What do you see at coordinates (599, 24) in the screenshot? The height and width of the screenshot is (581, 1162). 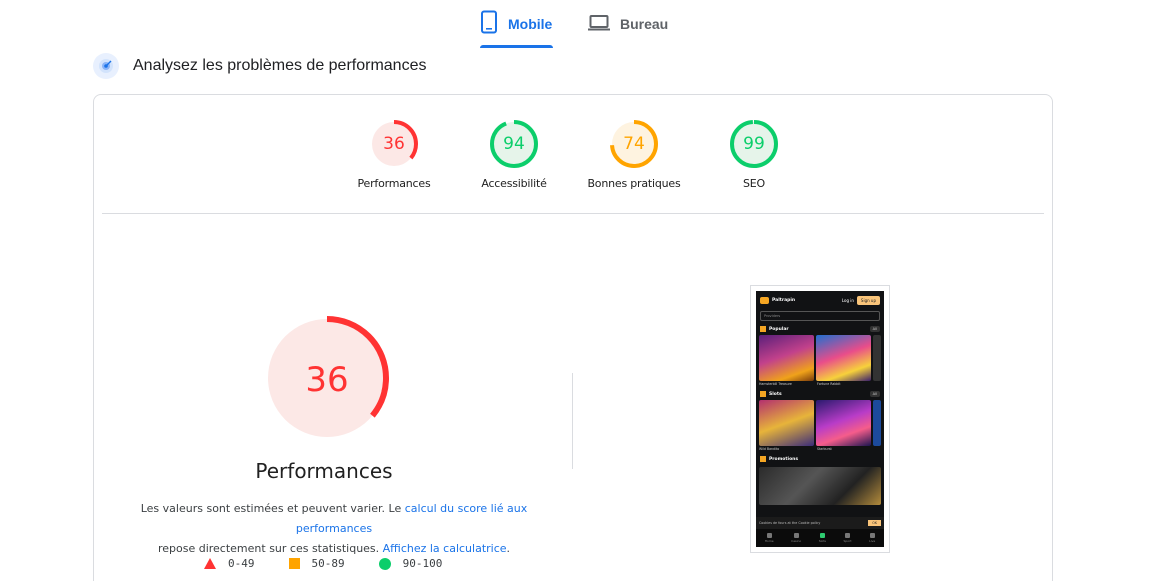 I see `laptop-icon` at bounding box center [599, 24].